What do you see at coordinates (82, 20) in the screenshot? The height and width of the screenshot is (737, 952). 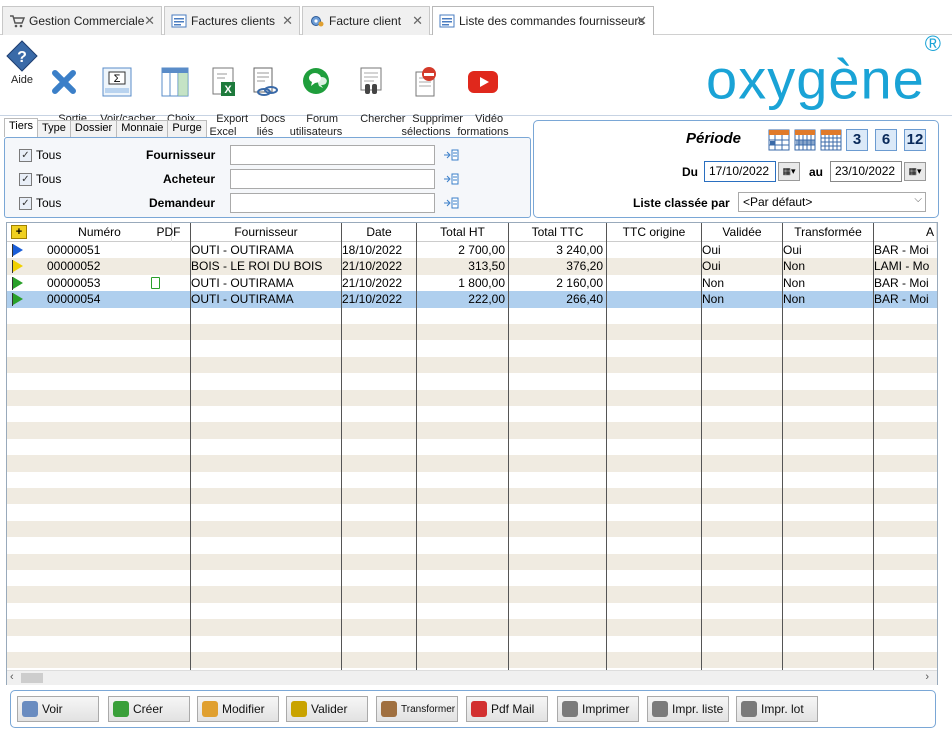 I see `tab-gestion-commerciale: Gestion Commerciale ✕` at bounding box center [82, 20].